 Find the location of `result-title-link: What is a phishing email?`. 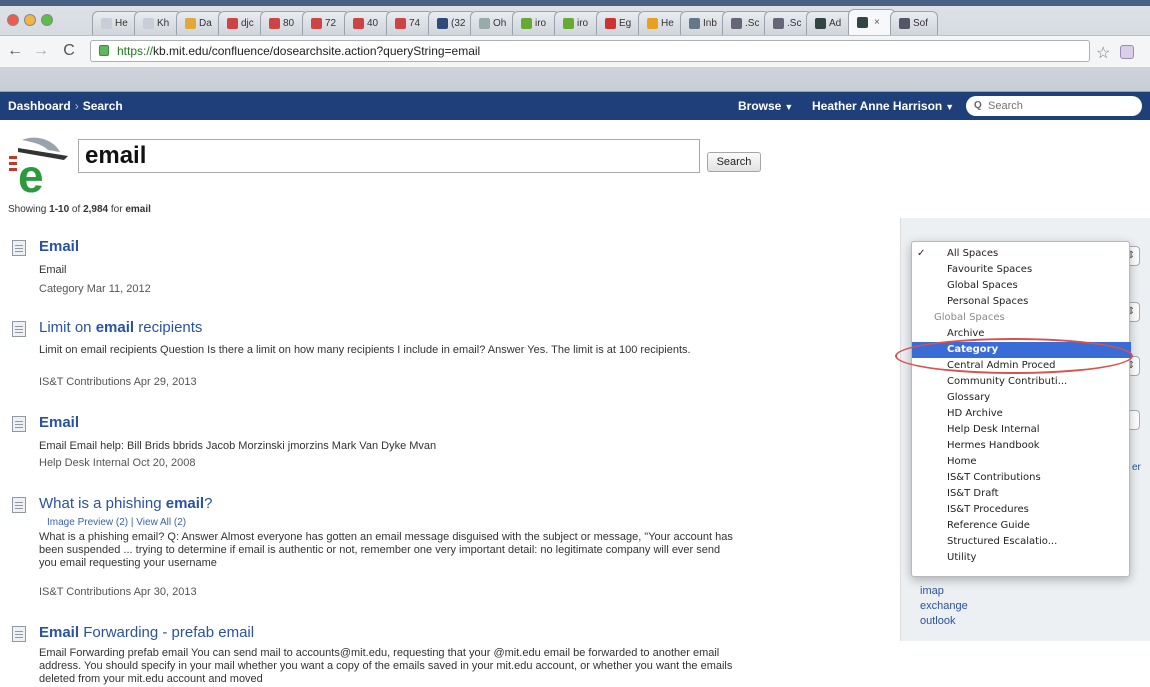

result-title-link: What is a phishing email? is located at coordinates (125, 503).